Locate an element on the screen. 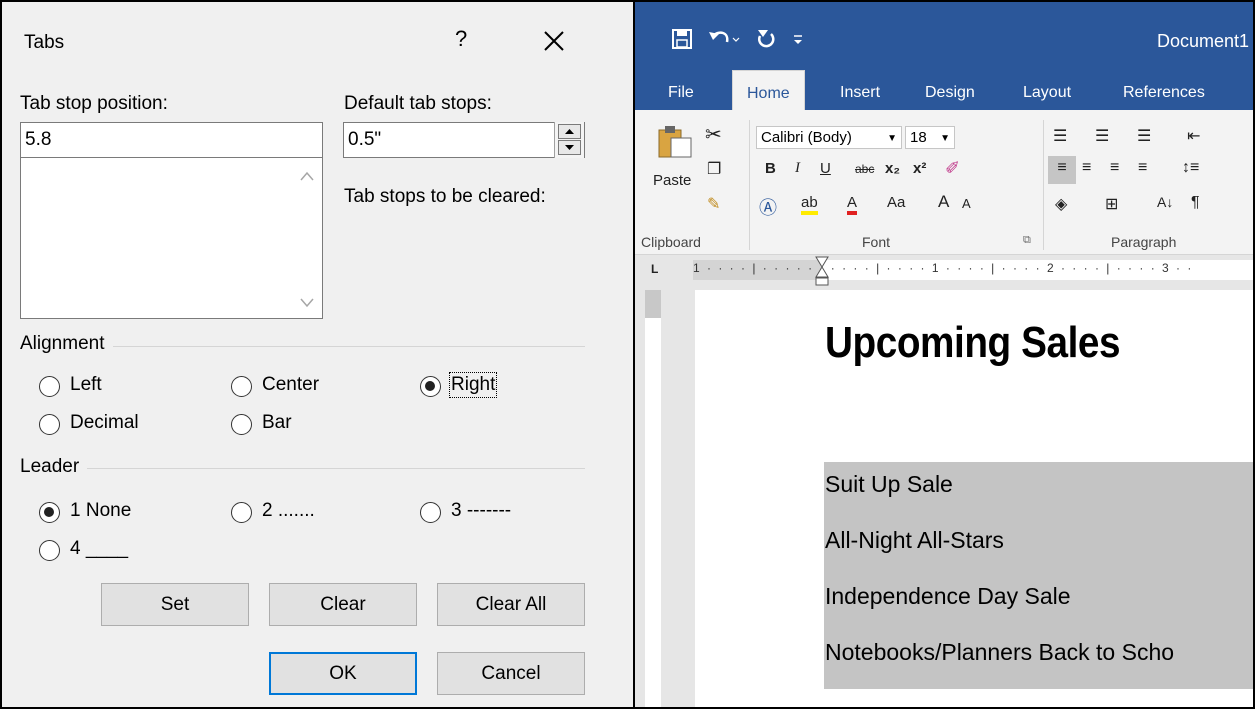 The width and height of the screenshot is (1255, 709). ok-button: OK is located at coordinates (343, 673).